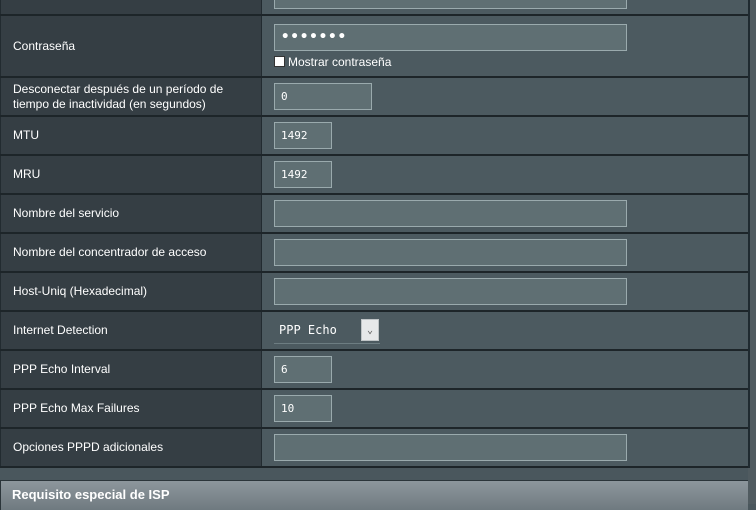 This screenshot has width=756, height=510. I want to click on row-internet-detection: Internet Detection PPP Echo ⌄, so click(374, 331).